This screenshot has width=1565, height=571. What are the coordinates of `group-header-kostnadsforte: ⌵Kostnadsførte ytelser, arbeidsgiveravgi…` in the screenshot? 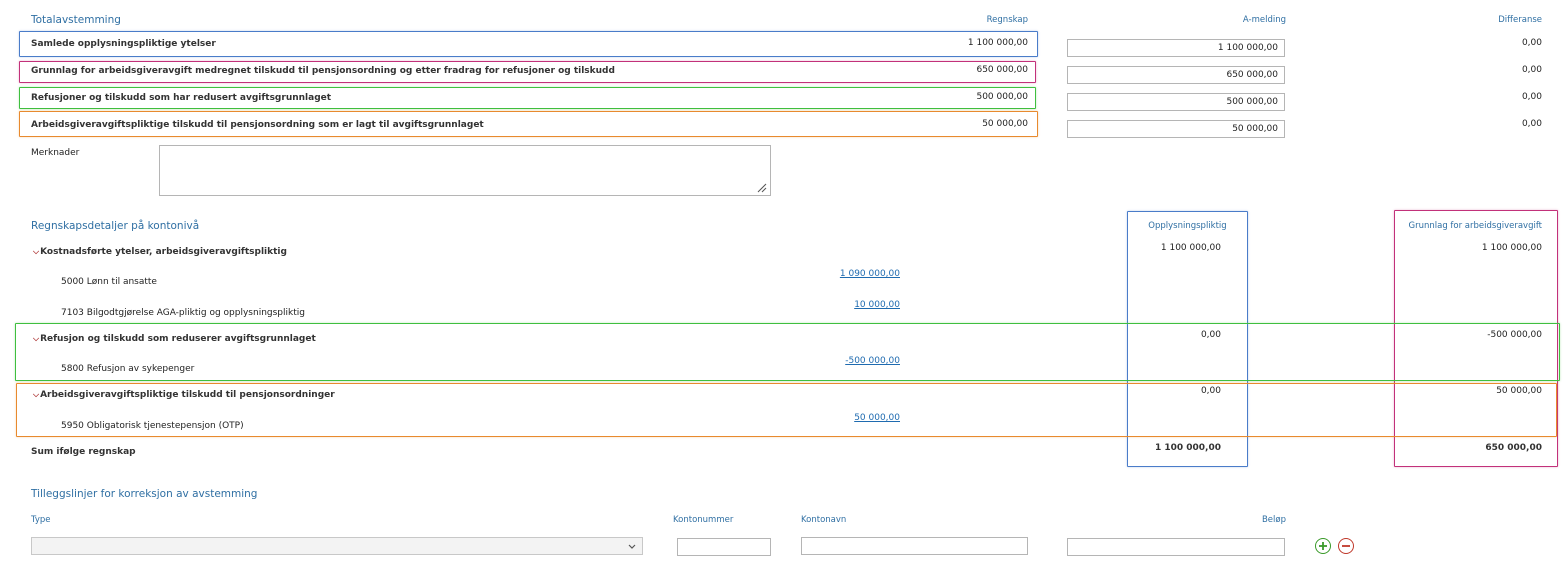 It's located at (160, 252).